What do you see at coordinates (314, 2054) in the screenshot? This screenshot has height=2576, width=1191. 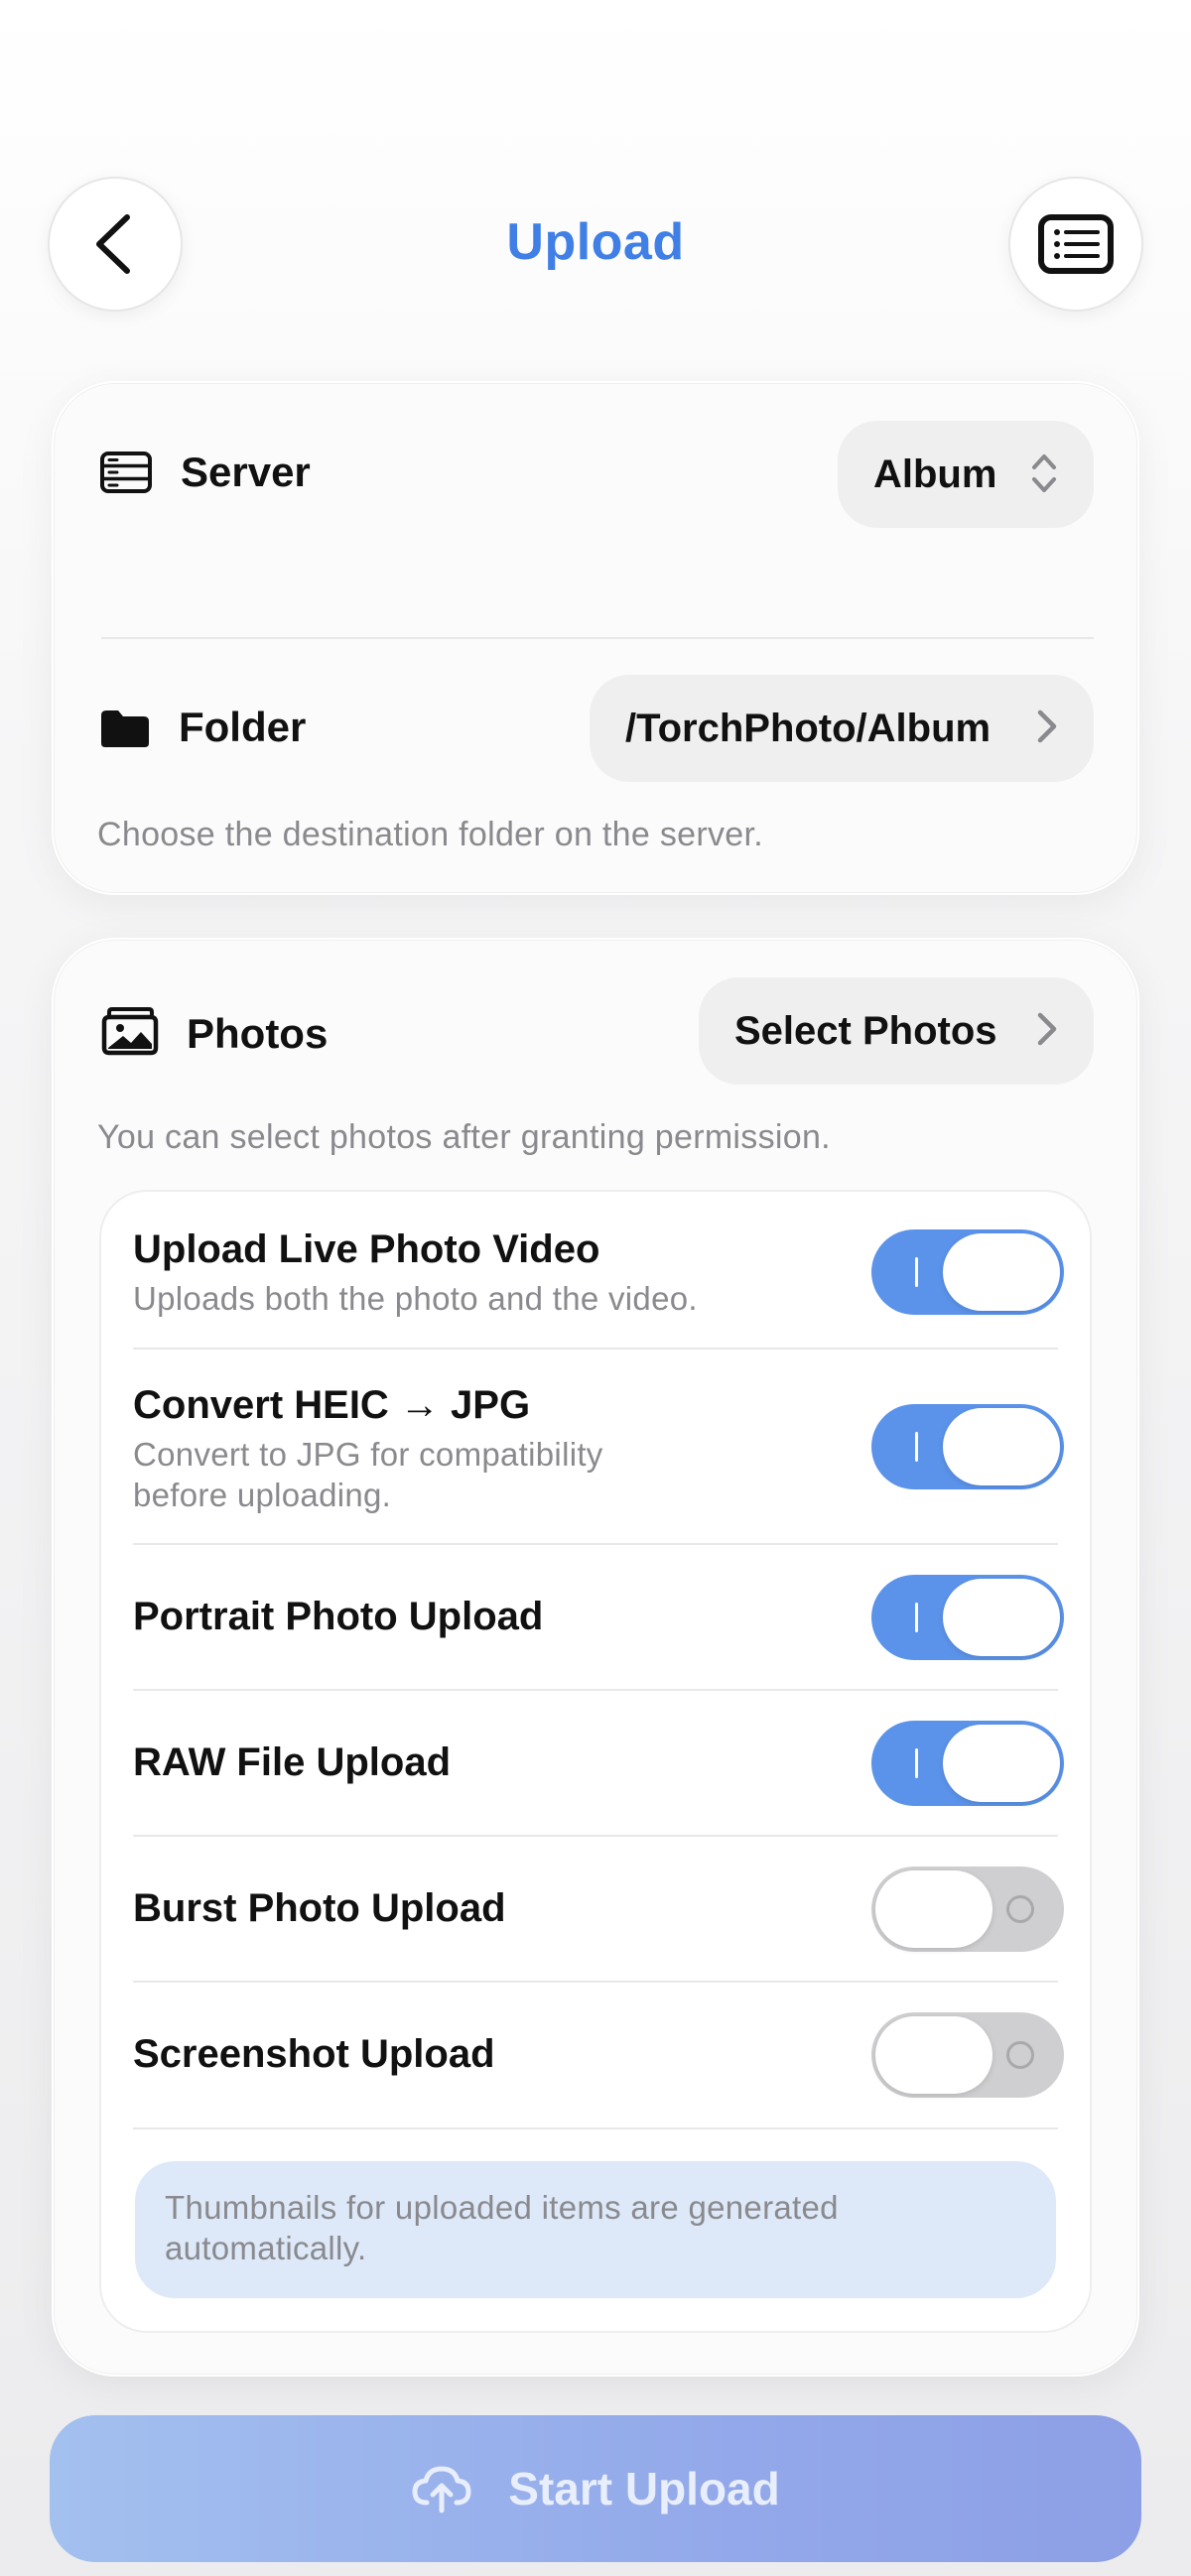 I see `option-title: Screenshot Upload` at bounding box center [314, 2054].